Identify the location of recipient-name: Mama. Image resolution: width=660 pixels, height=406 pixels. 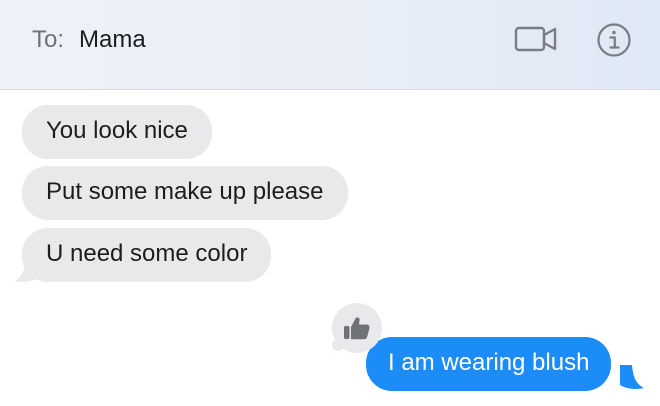
(112, 40).